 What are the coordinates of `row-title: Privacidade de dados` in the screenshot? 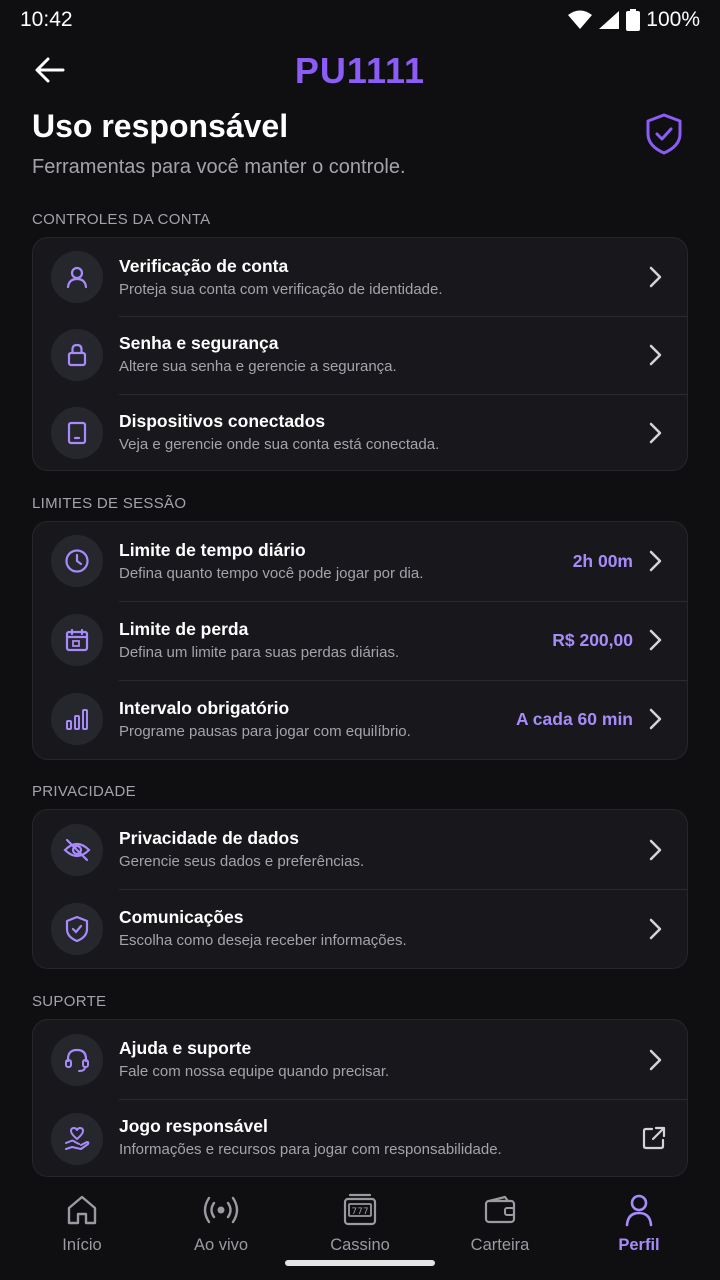 It's located at (209, 838).